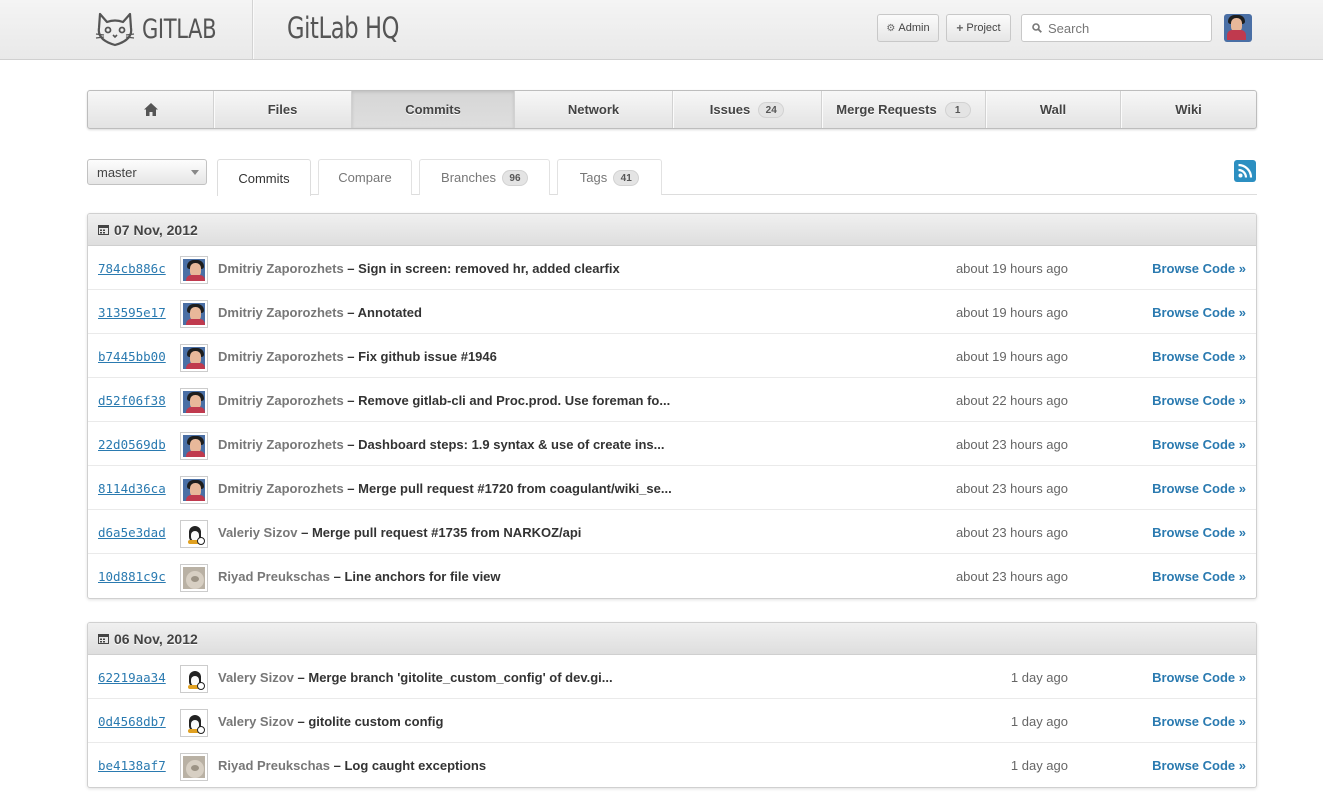 The width and height of the screenshot is (1323, 792). I want to click on nav-commits-label: Commits, so click(433, 109).